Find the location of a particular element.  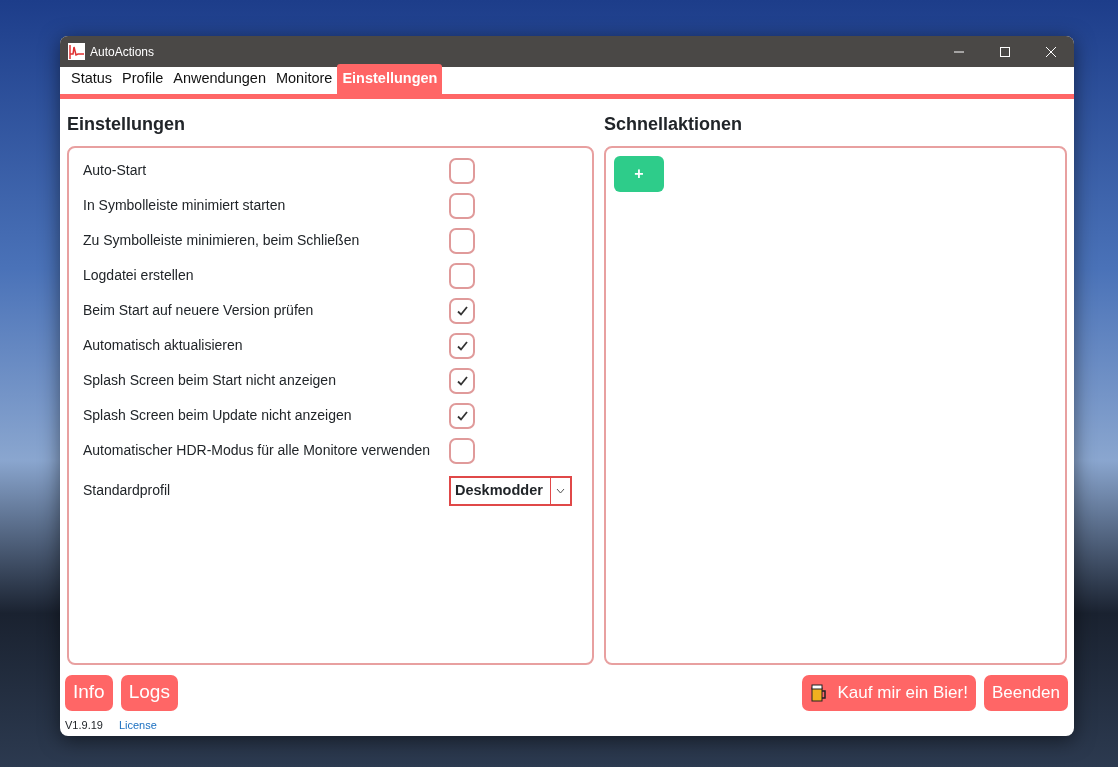

setting-label: Zu Symbolleiste minimieren, beim Schließen is located at coordinates (221, 240).